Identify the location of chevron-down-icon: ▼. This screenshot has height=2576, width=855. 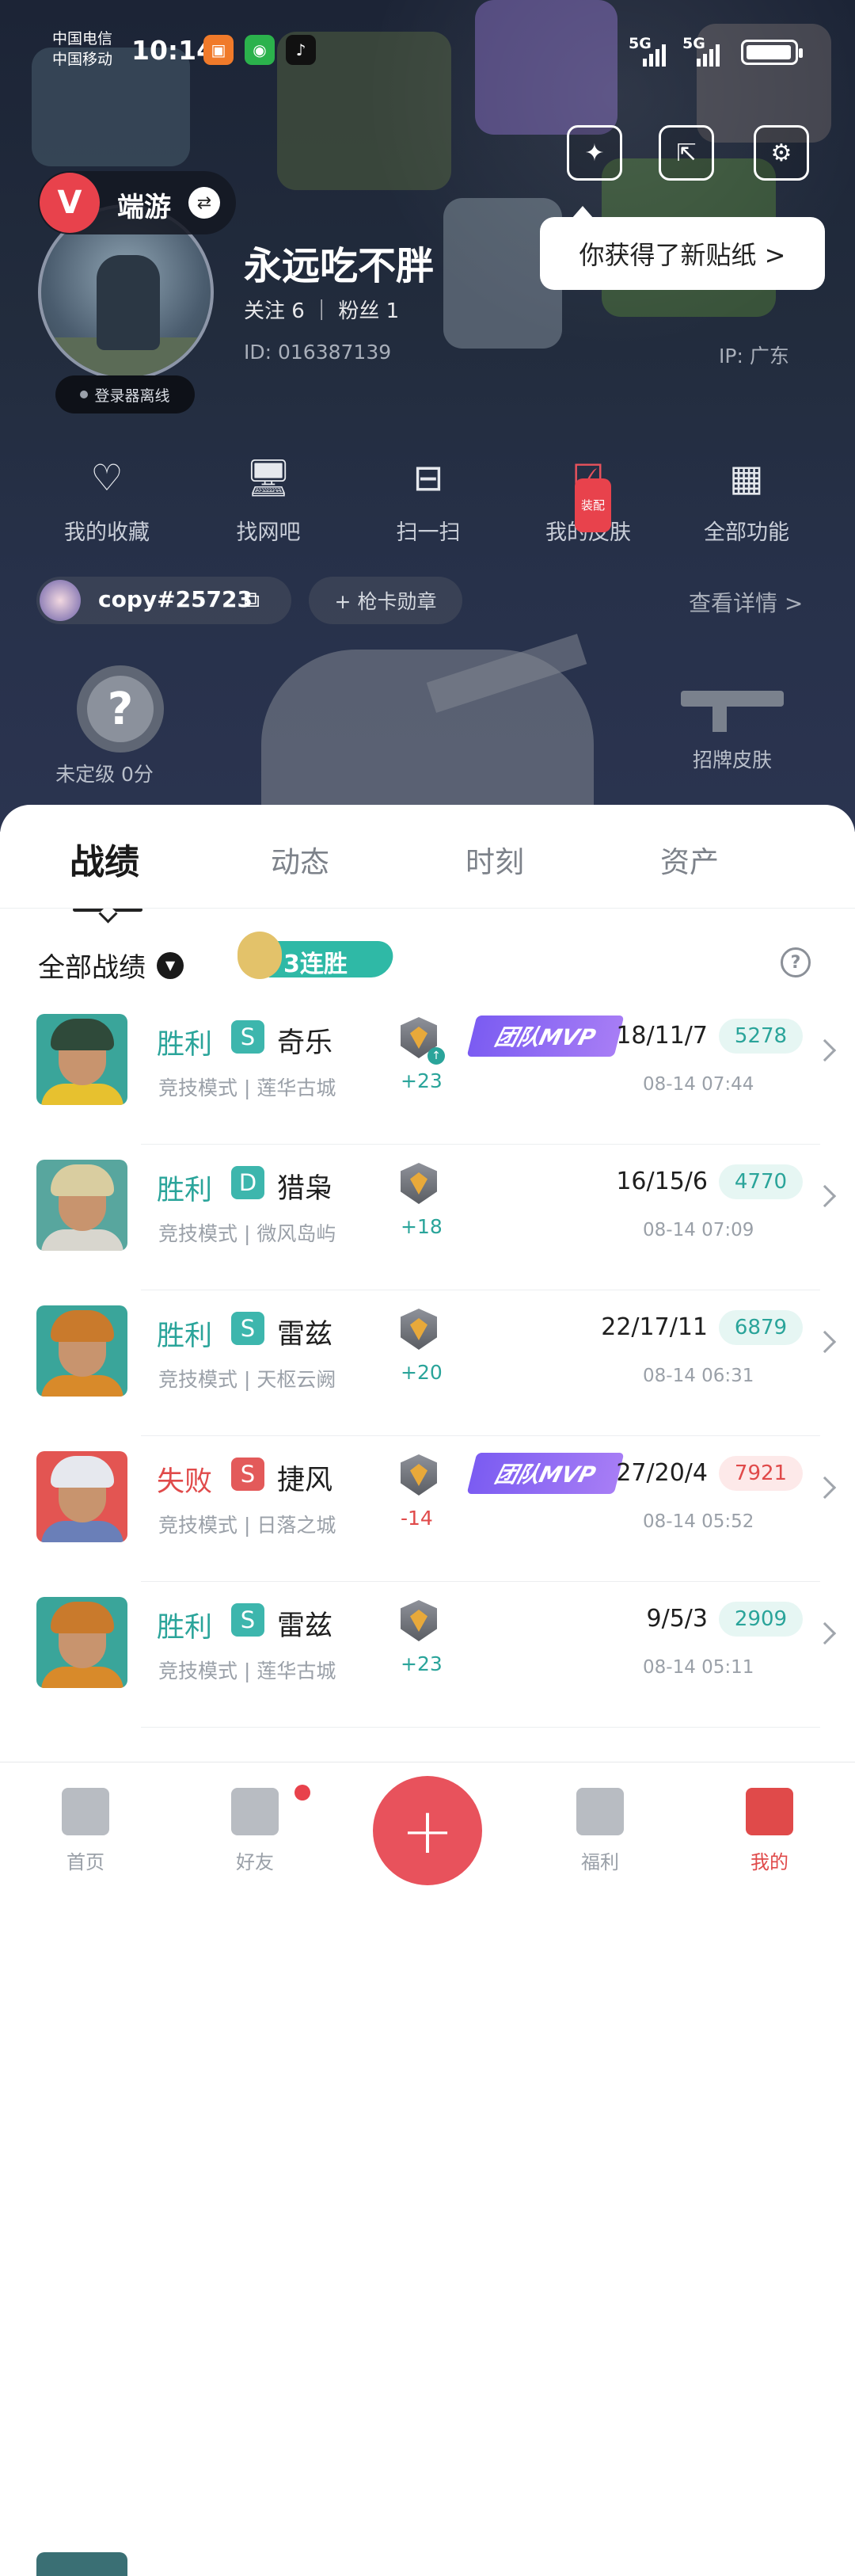
(170, 965).